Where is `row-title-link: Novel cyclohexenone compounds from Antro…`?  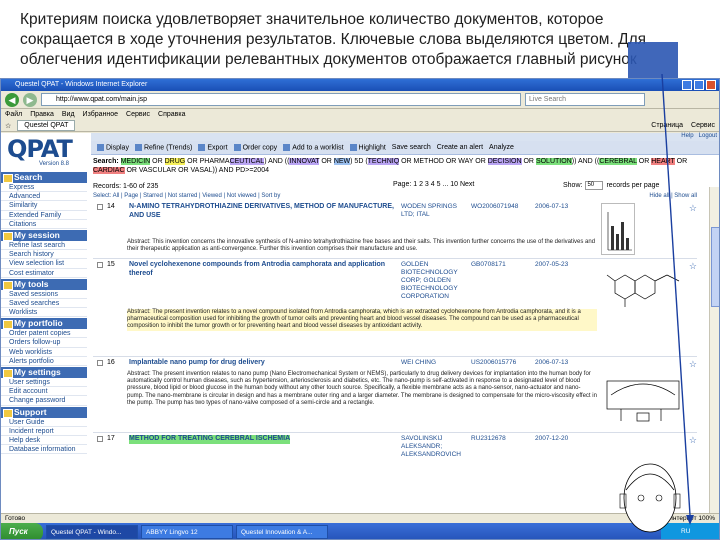 row-title-link: Novel cyclohexenone compounds from Antro… is located at coordinates (264, 269).